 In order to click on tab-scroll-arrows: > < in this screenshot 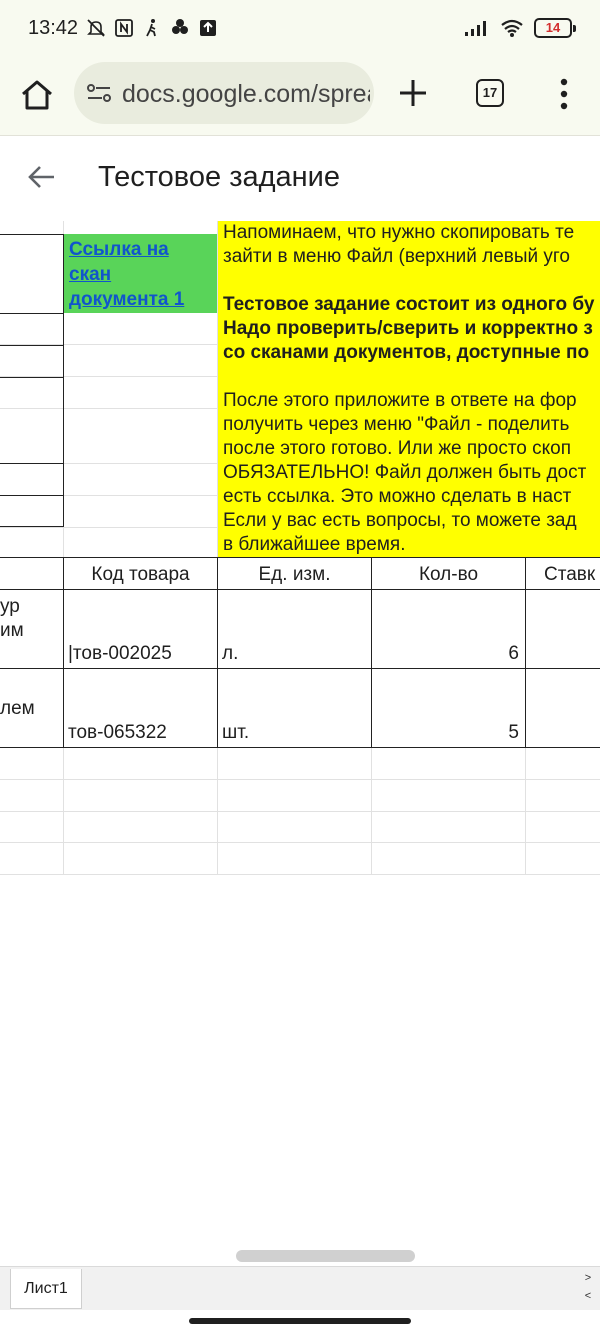, I will do `click(588, 1287)`.